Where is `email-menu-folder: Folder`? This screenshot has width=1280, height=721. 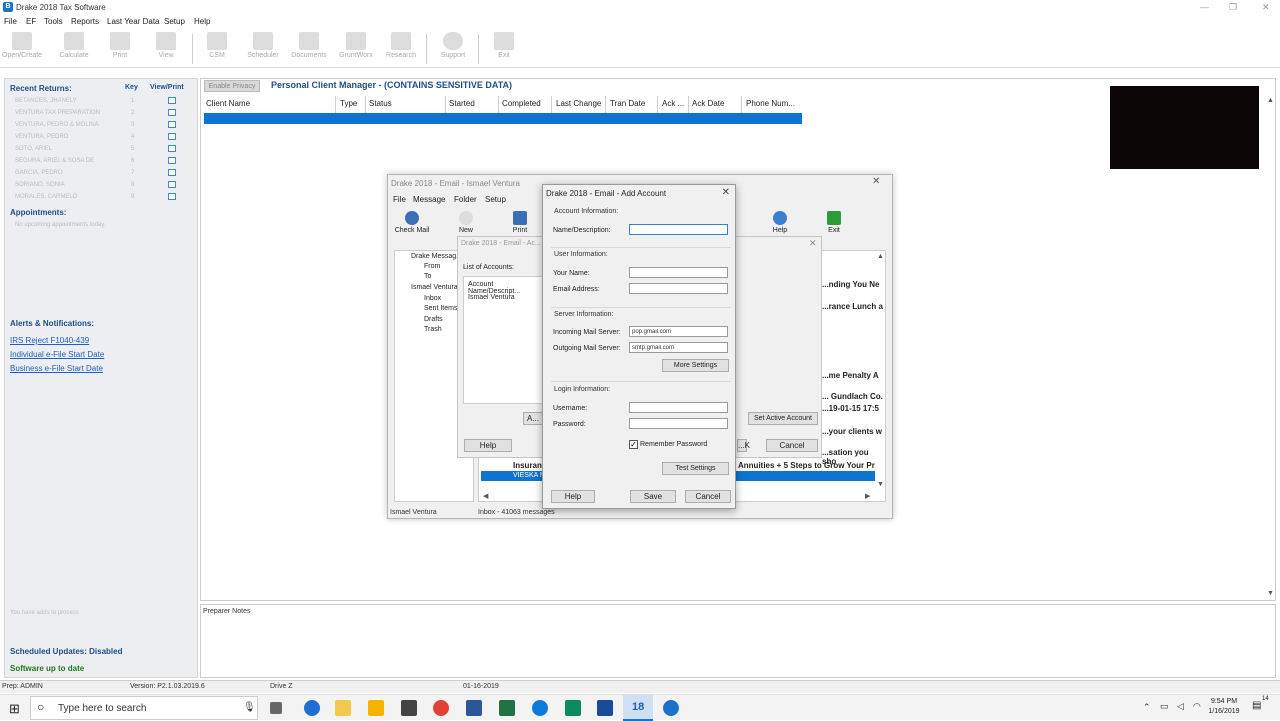 email-menu-folder: Folder is located at coordinates (465, 199).